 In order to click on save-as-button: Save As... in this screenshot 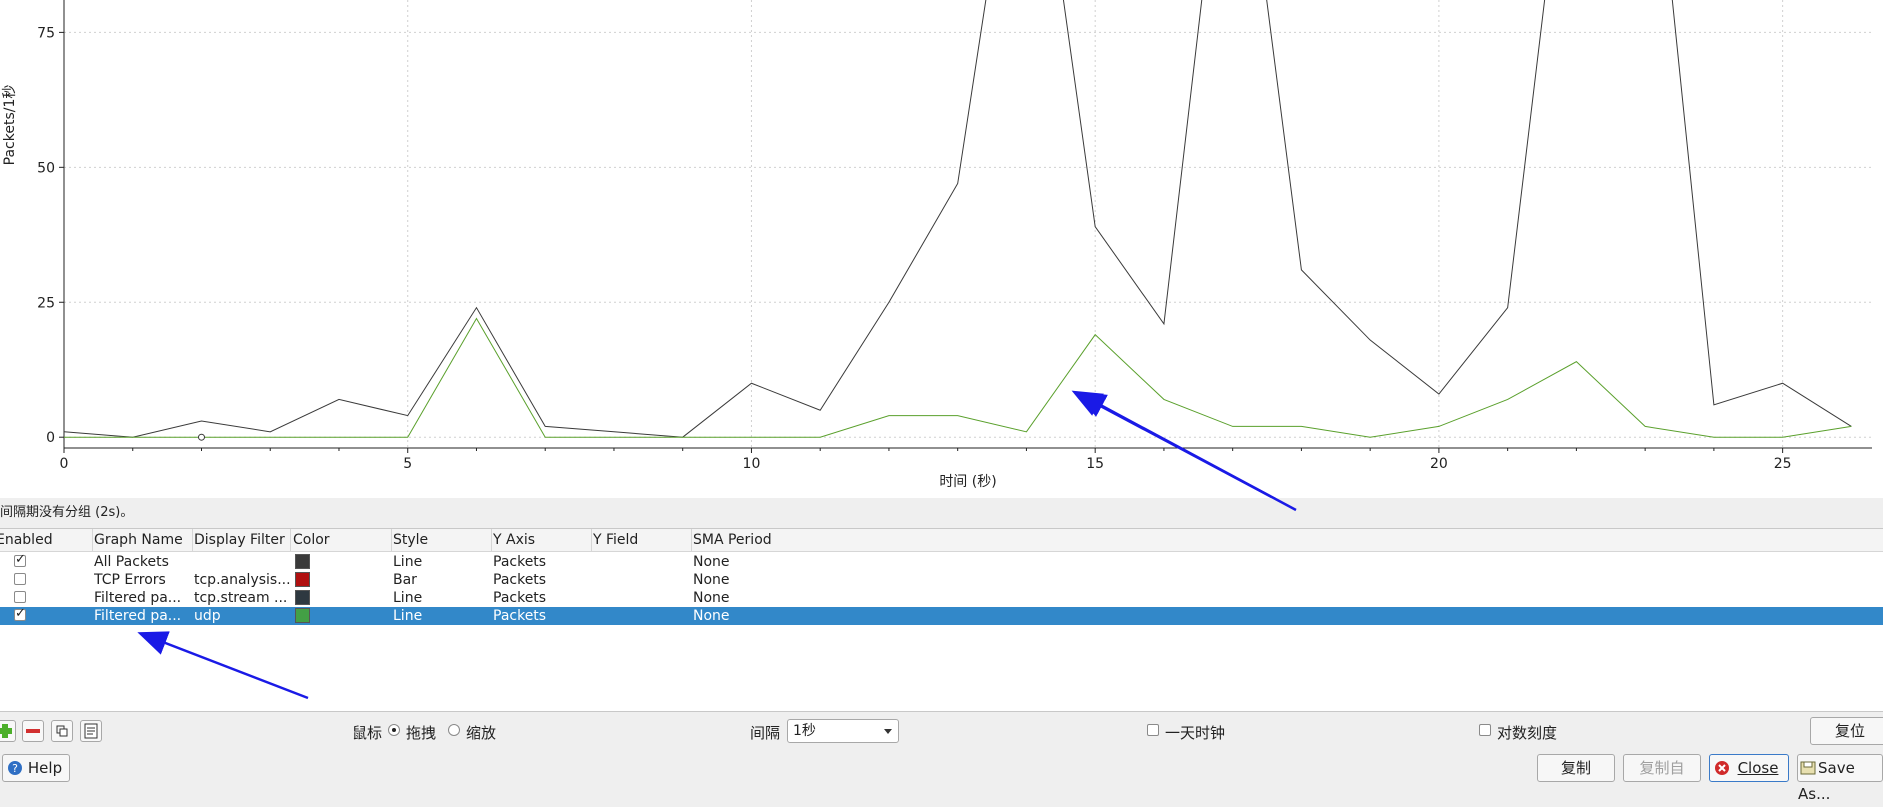, I will do `click(1840, 778)`.